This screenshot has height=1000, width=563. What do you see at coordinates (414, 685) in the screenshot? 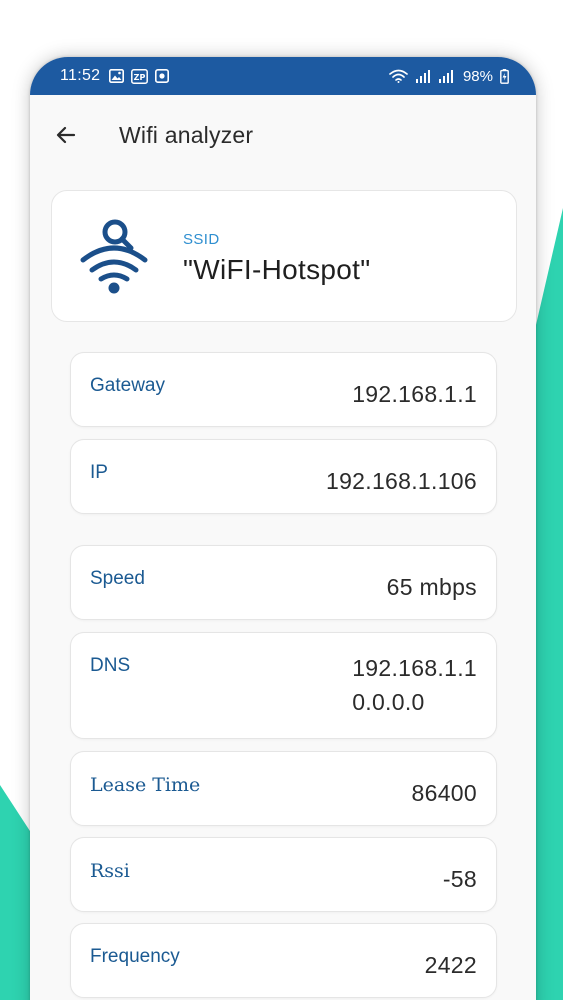
I see `info-value-list: 192.168.1.1 0.0.0.0` at bounding box center [414, 685].